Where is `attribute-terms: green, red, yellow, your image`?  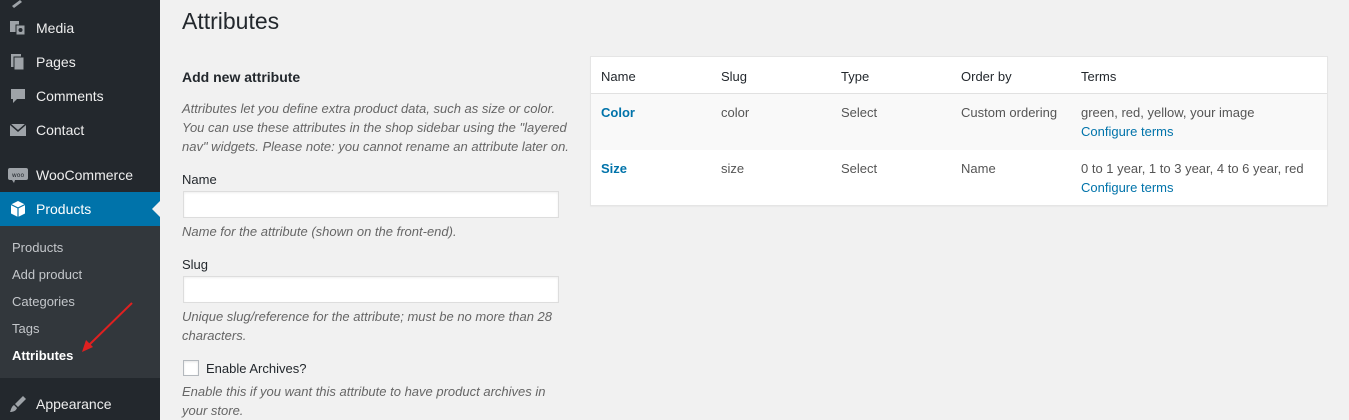 attribute-terms: green, red, yellow, your image is located at coordinates (1168, 112).